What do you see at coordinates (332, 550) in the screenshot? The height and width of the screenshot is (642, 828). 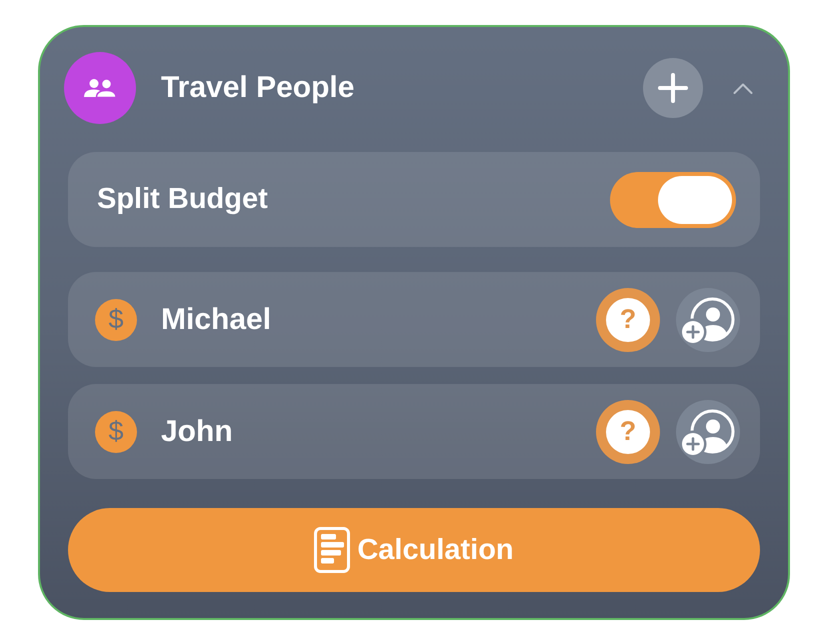 I see `document-icon` at bounding box center [332, 550].